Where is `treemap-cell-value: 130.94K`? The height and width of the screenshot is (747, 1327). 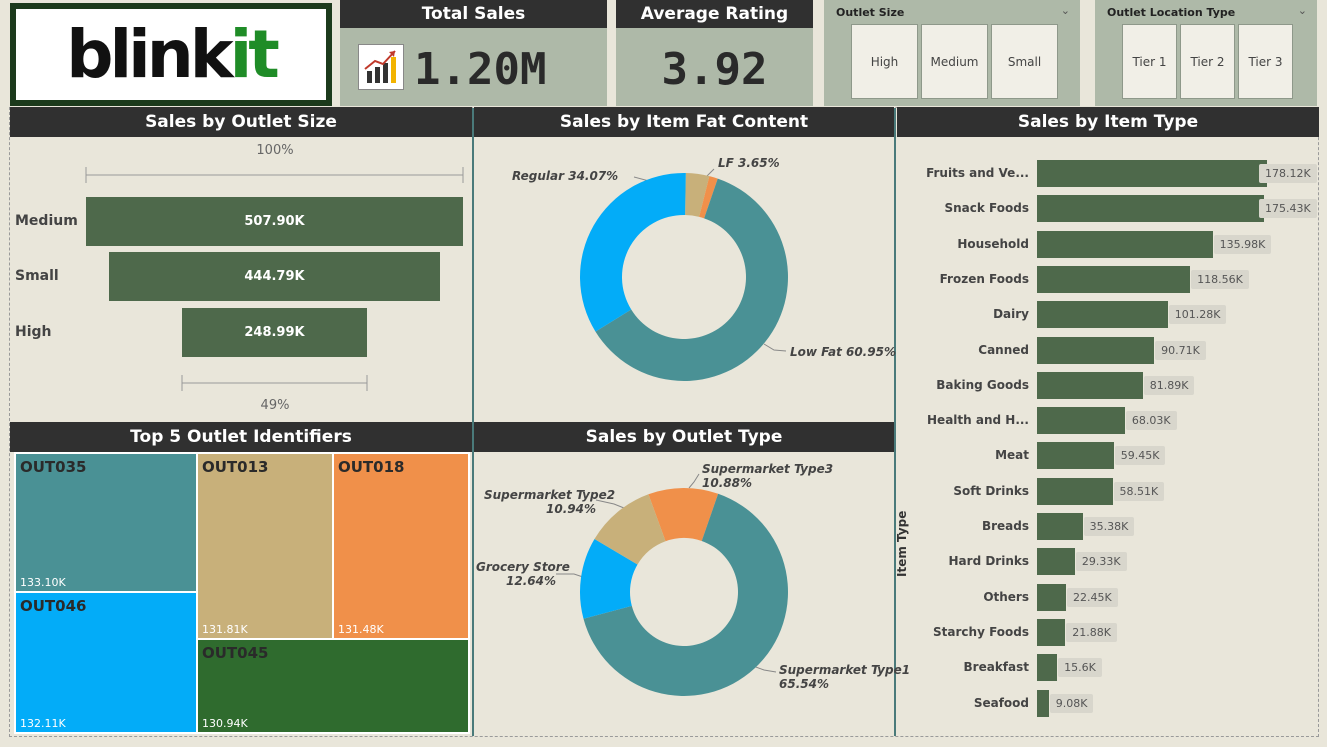 treemap-cell-value: 130.94K is located at coordinates (225, 723).